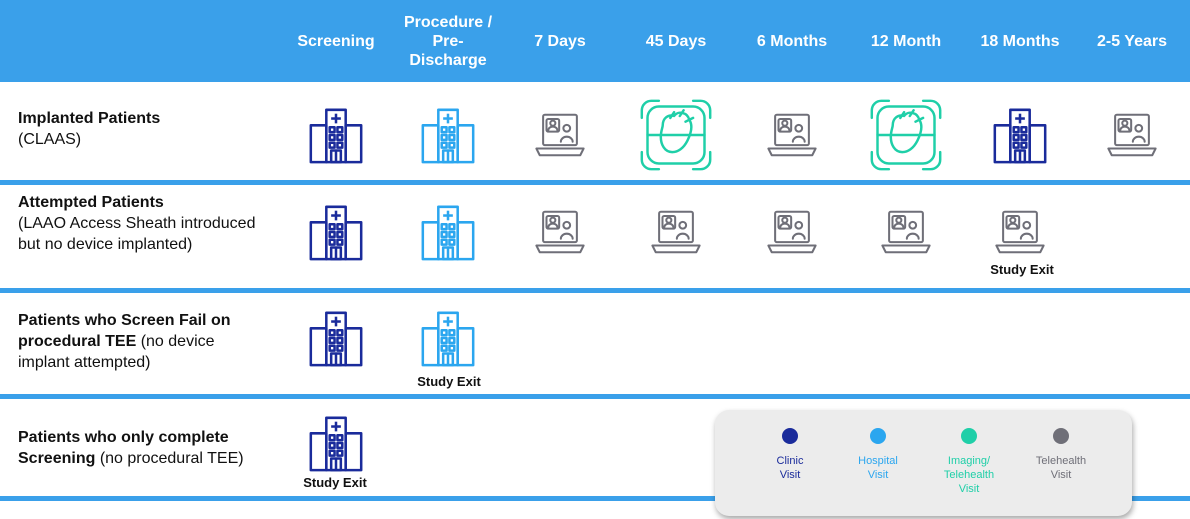 The height and width of the screenshot is (519, 1190). I want to click on col-head-2-5-years: 2-5 Years, so click(1132, 41).